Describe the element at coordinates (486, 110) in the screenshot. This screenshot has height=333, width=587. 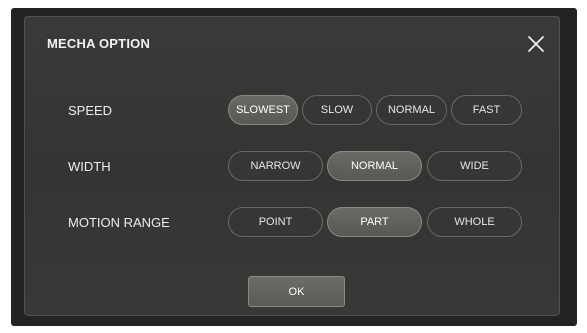
I see `speed-option-fast: FAST` at that location.